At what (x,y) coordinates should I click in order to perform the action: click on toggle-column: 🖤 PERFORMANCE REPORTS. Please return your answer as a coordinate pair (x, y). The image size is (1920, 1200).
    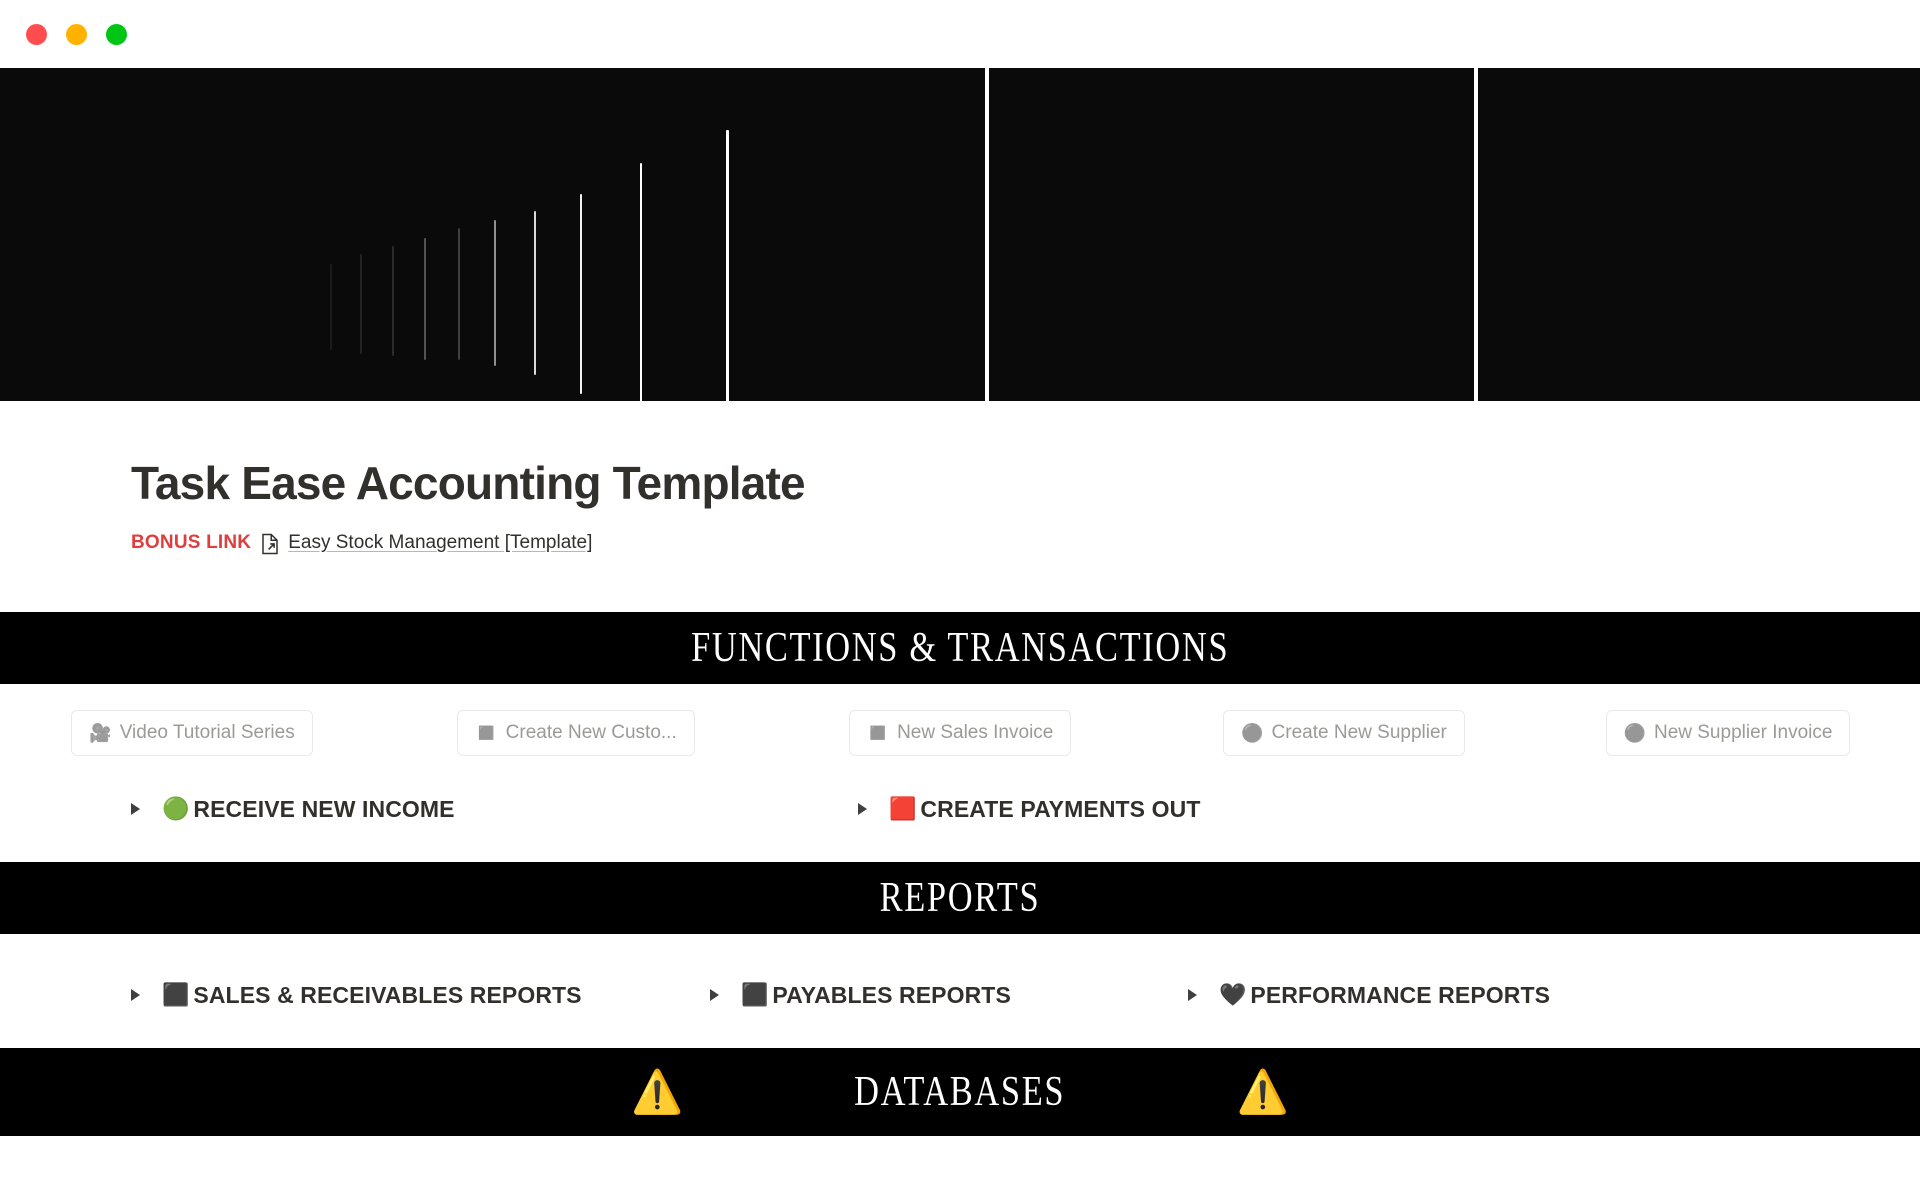
    Looking at the image, I should click on (1369, 995).